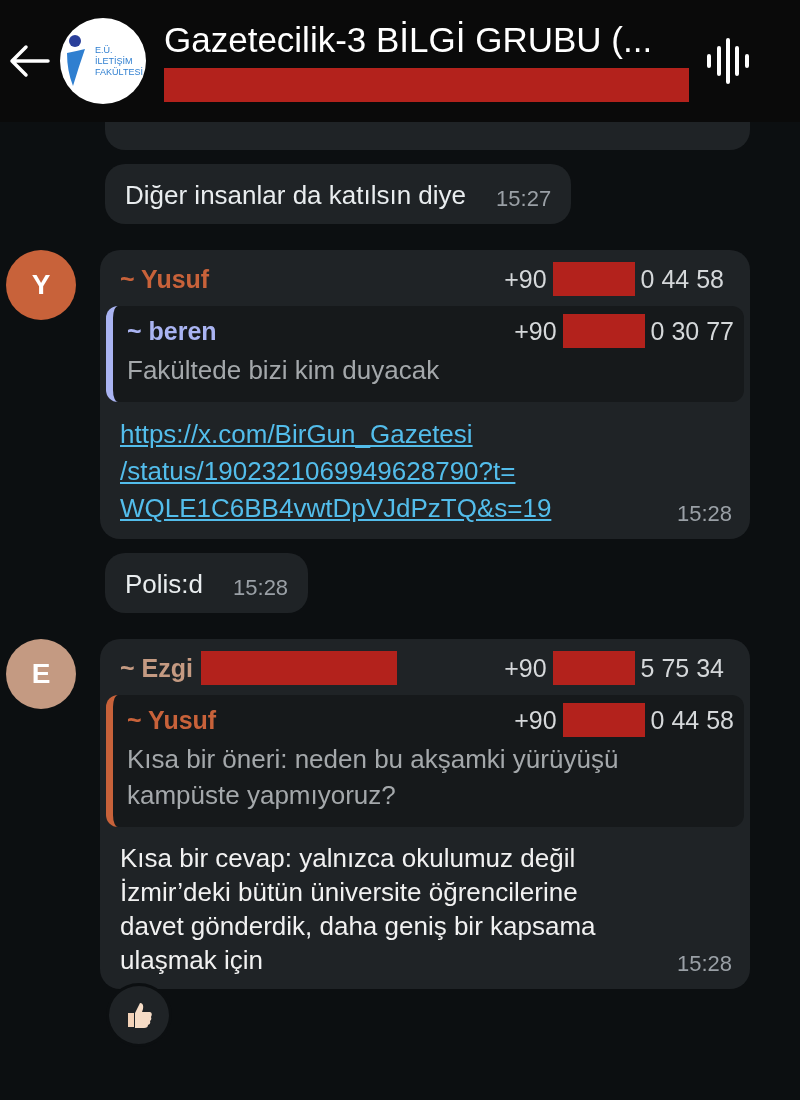 This screenshot has width=800, height=1100. Describe the element at coordinates (373, 777) in the screenshot. I see `quoted-text: Kısa bir öneri: neden bu akşamki yürüyüşü kampüste yapmıyoruz?` at that location.